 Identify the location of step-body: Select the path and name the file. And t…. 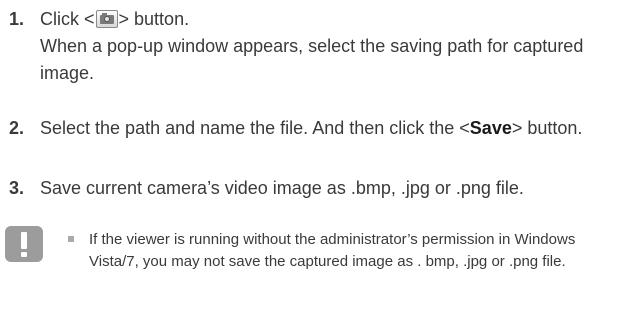
(333, 128).